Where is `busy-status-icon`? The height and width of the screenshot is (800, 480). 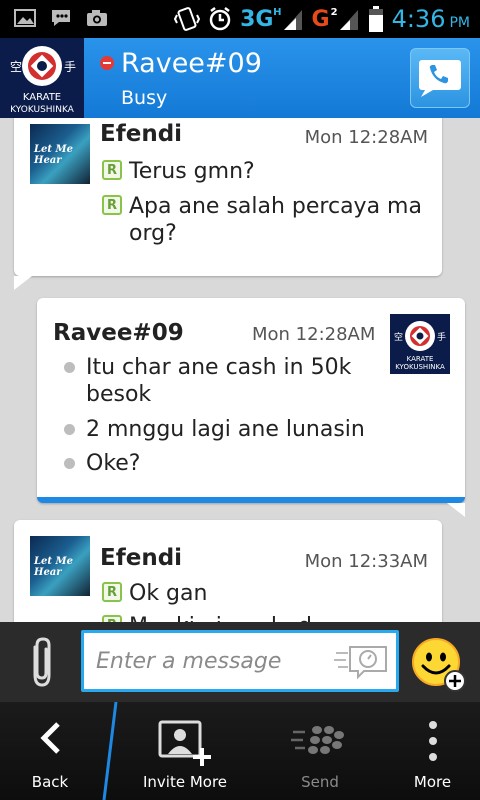 busy-status-icon is located at coordinates (107, 63).